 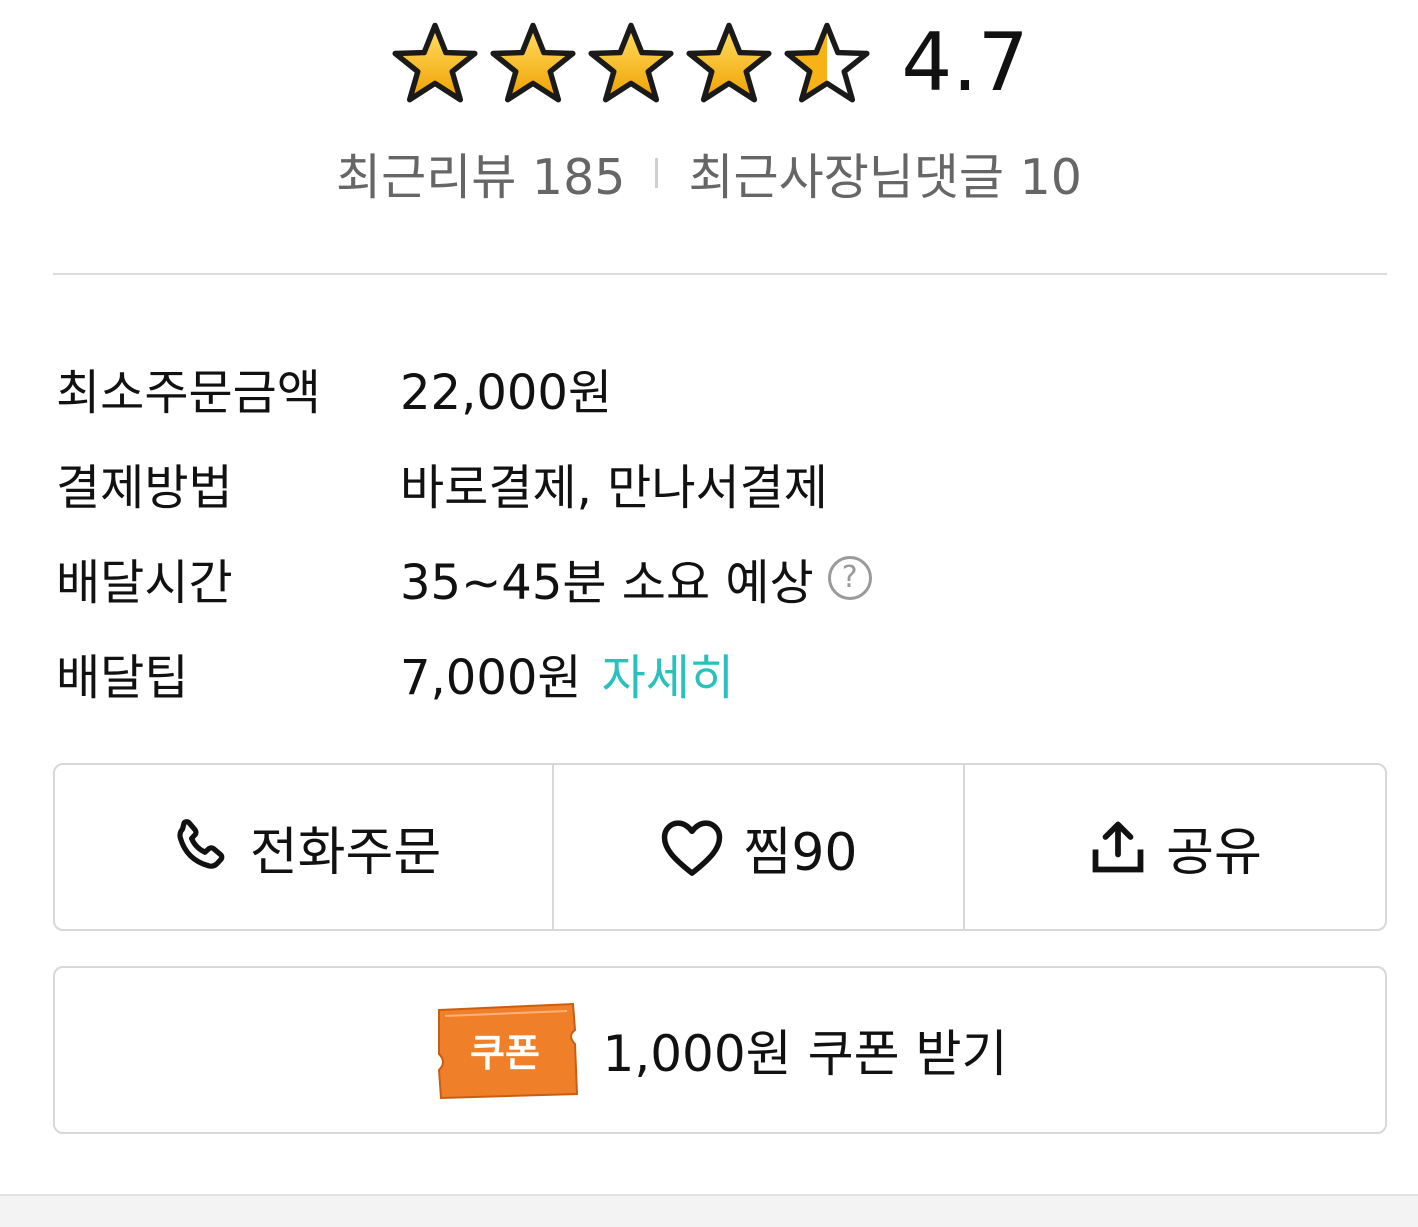 I want to click on help-icon: ?, so click(x=849, y=577).